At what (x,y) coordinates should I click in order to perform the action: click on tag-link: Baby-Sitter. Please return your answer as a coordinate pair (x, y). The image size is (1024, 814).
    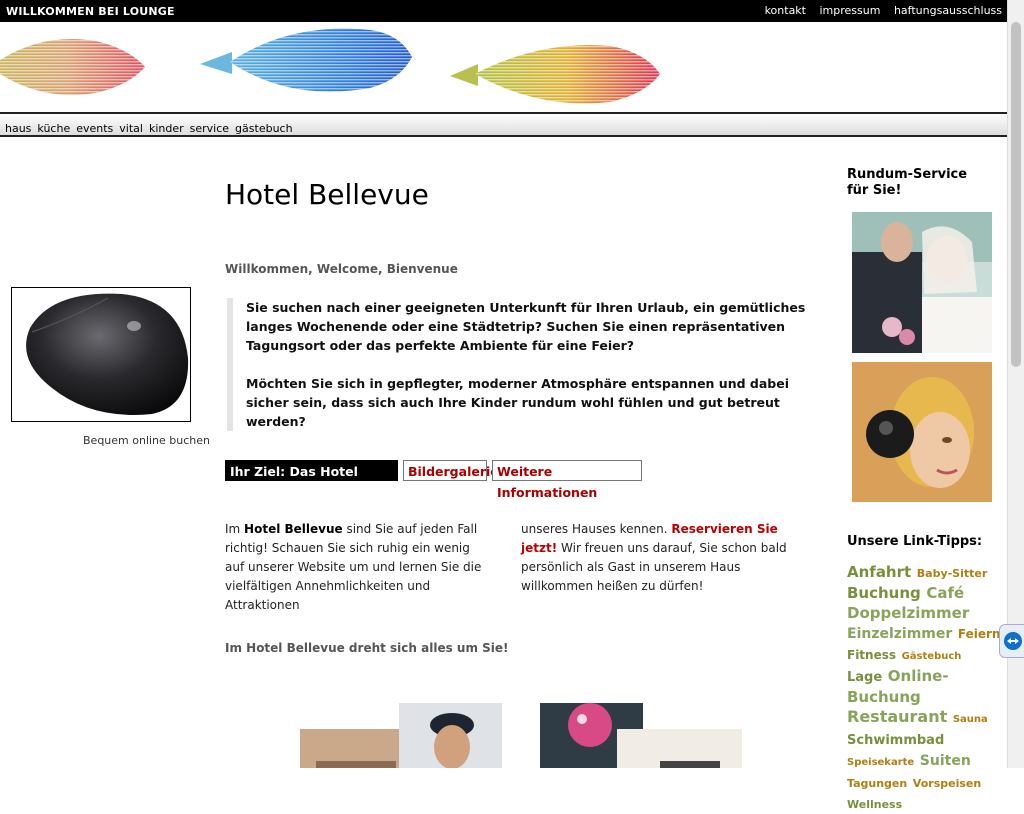
    Looking at the image, I should click on (952, 573).